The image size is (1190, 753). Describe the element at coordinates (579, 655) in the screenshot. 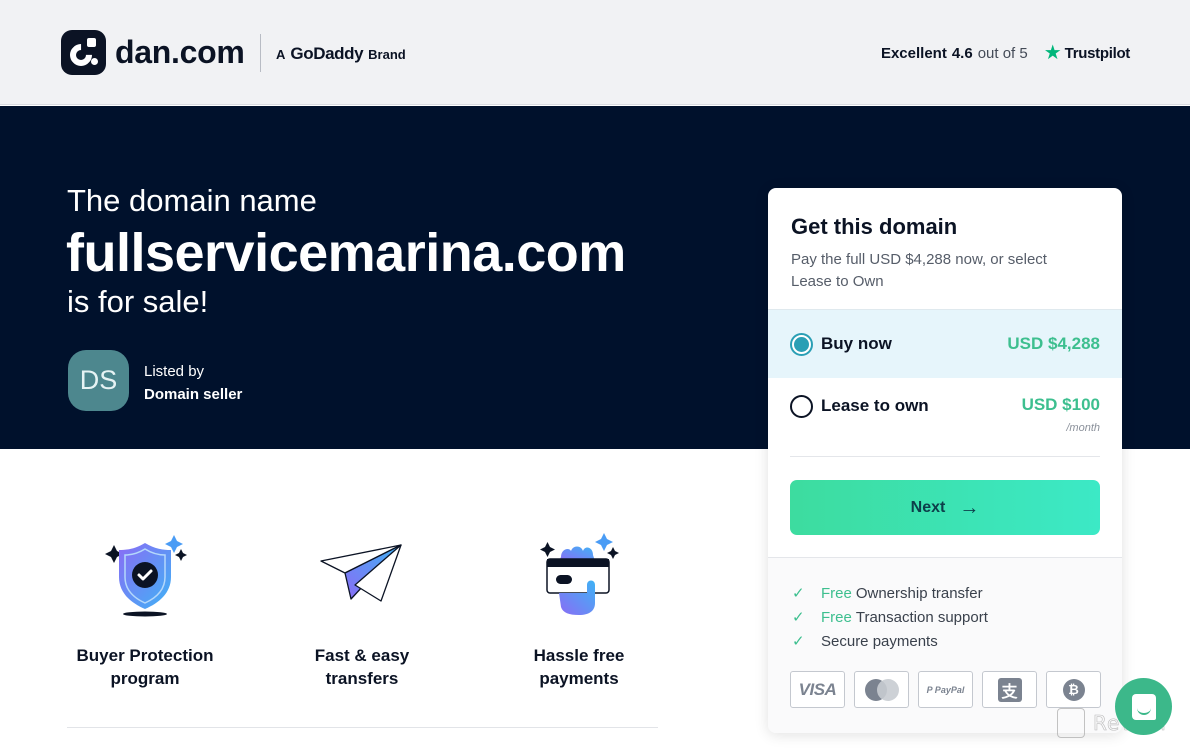

I see `feature-label-line1: Hassle free` at that location.